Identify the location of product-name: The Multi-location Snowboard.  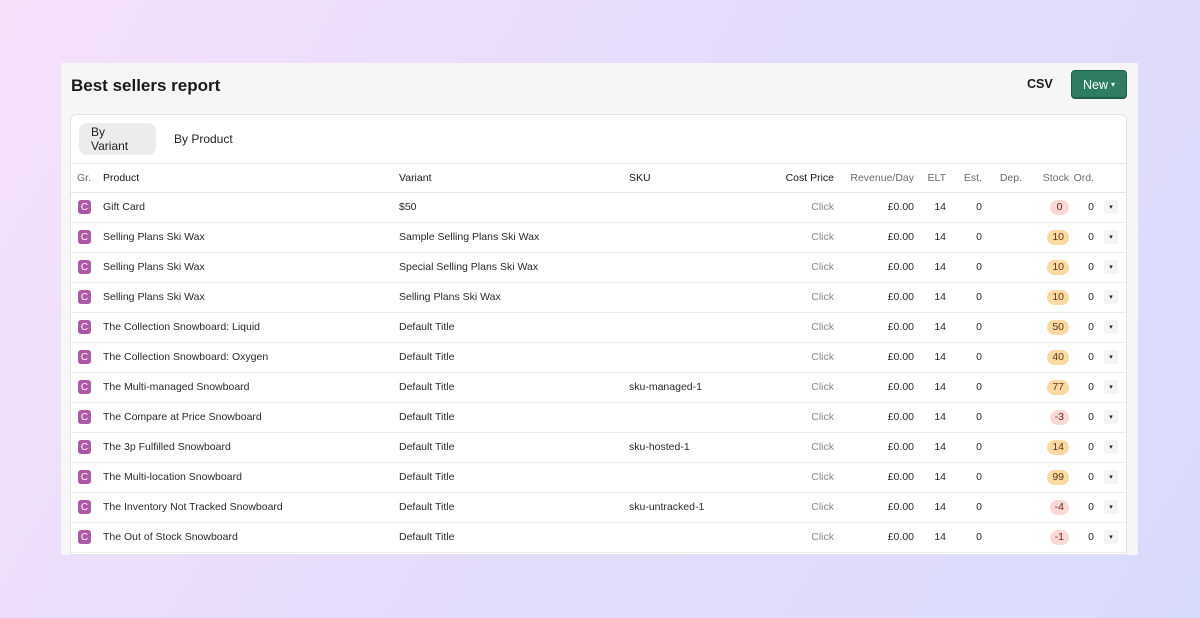
(245, 477).